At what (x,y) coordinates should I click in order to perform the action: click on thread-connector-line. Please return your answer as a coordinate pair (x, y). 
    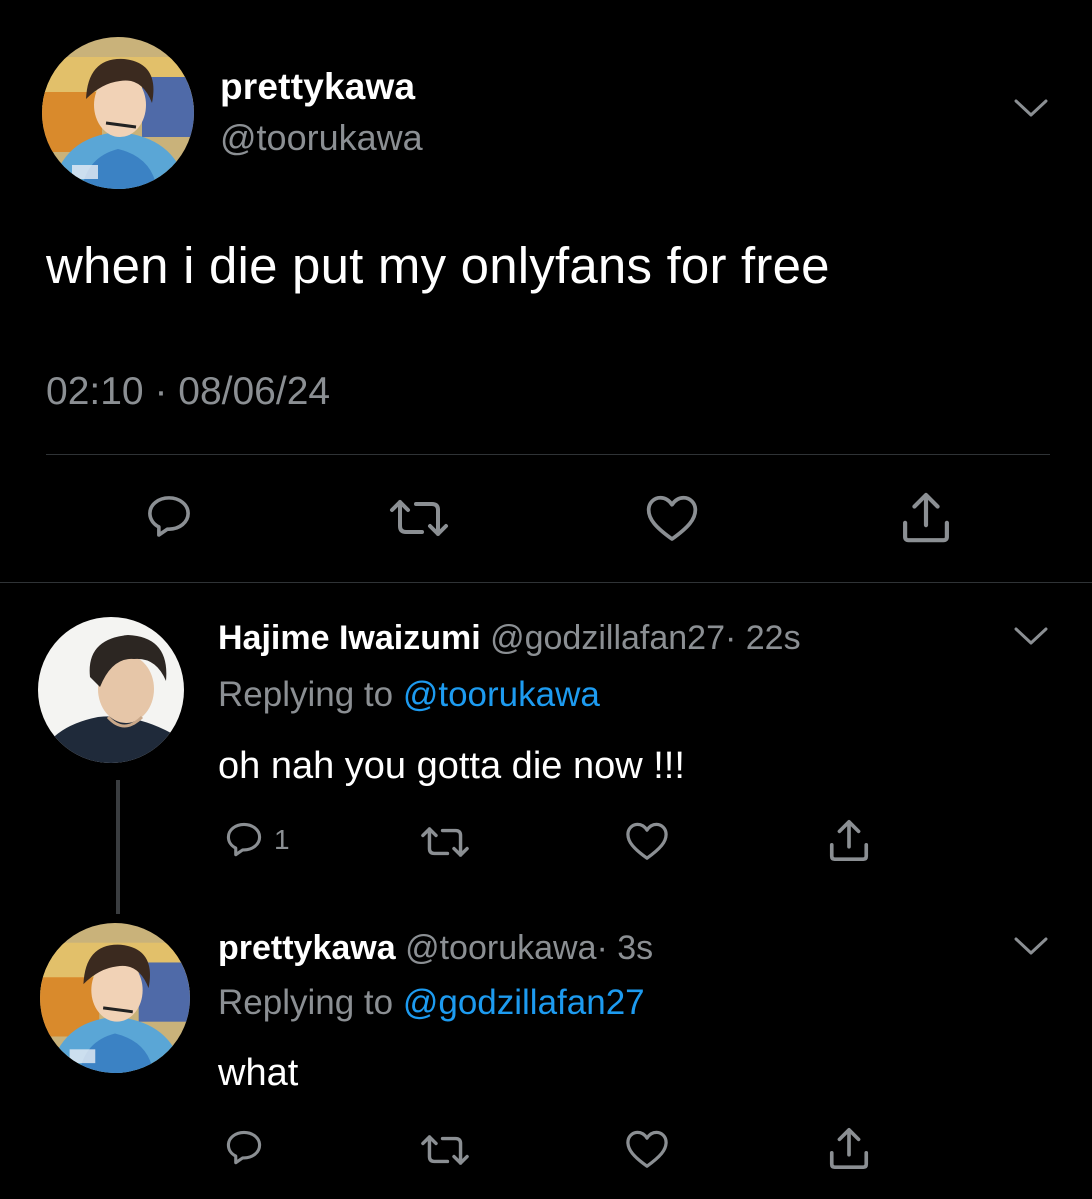
    Looking at the image, I should click on (118, 847).